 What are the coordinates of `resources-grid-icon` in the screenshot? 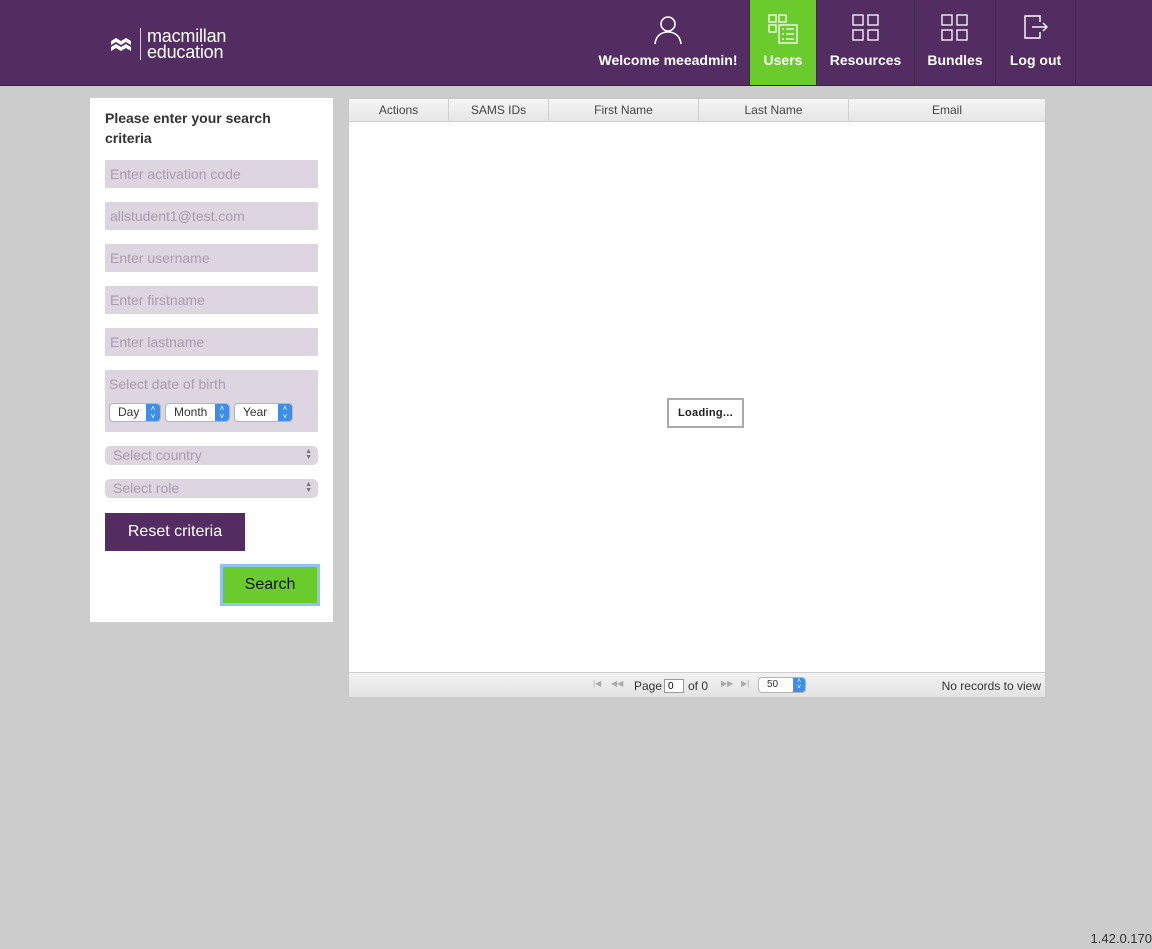 It's located at (865, 27).